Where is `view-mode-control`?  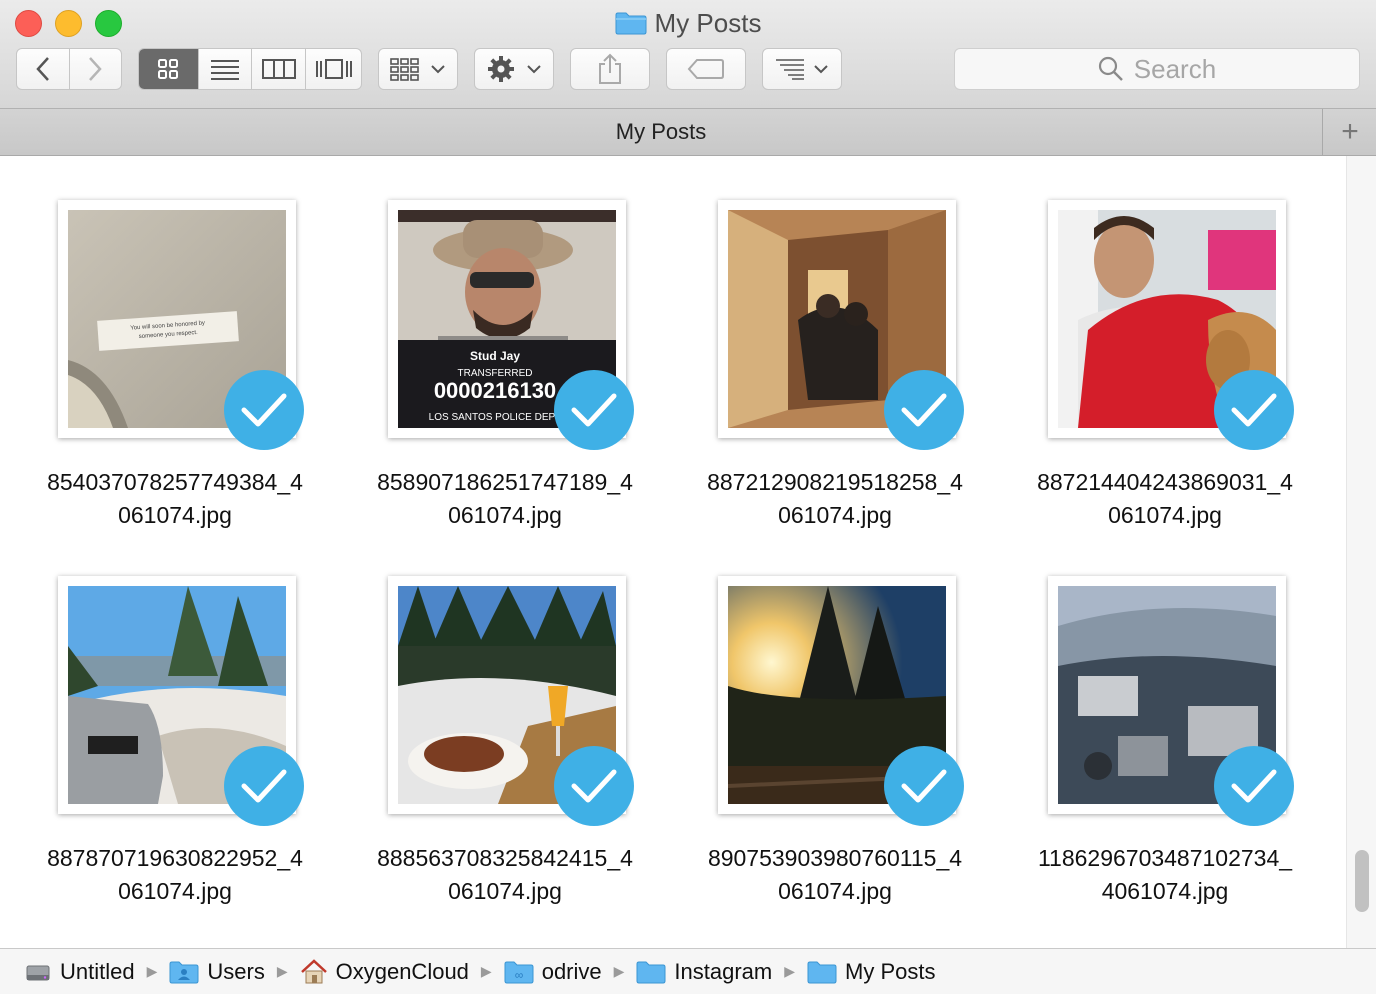
view-mode-control is located at coordinates (250, 69).